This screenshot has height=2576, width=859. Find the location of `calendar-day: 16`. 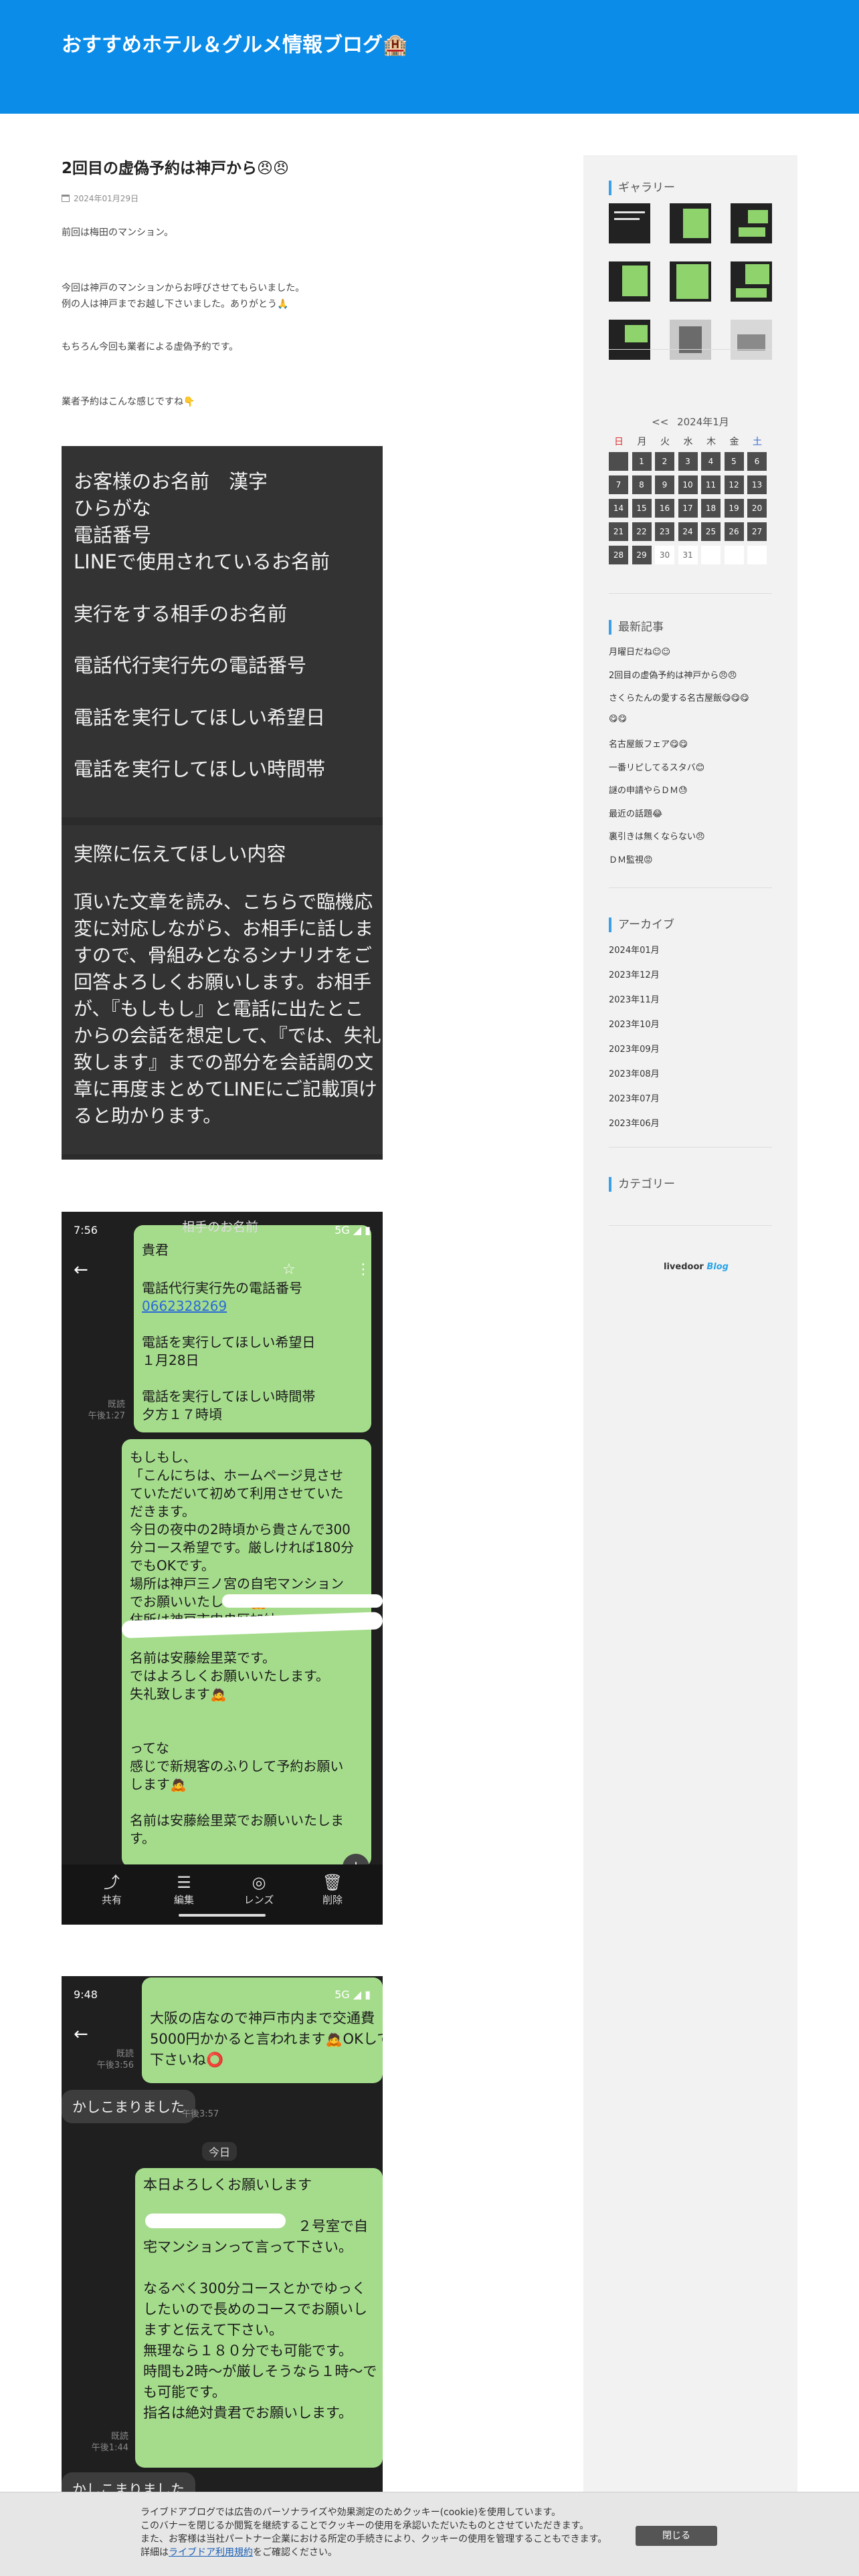

calendar-day: 16 is located at coordinates (664, 509).